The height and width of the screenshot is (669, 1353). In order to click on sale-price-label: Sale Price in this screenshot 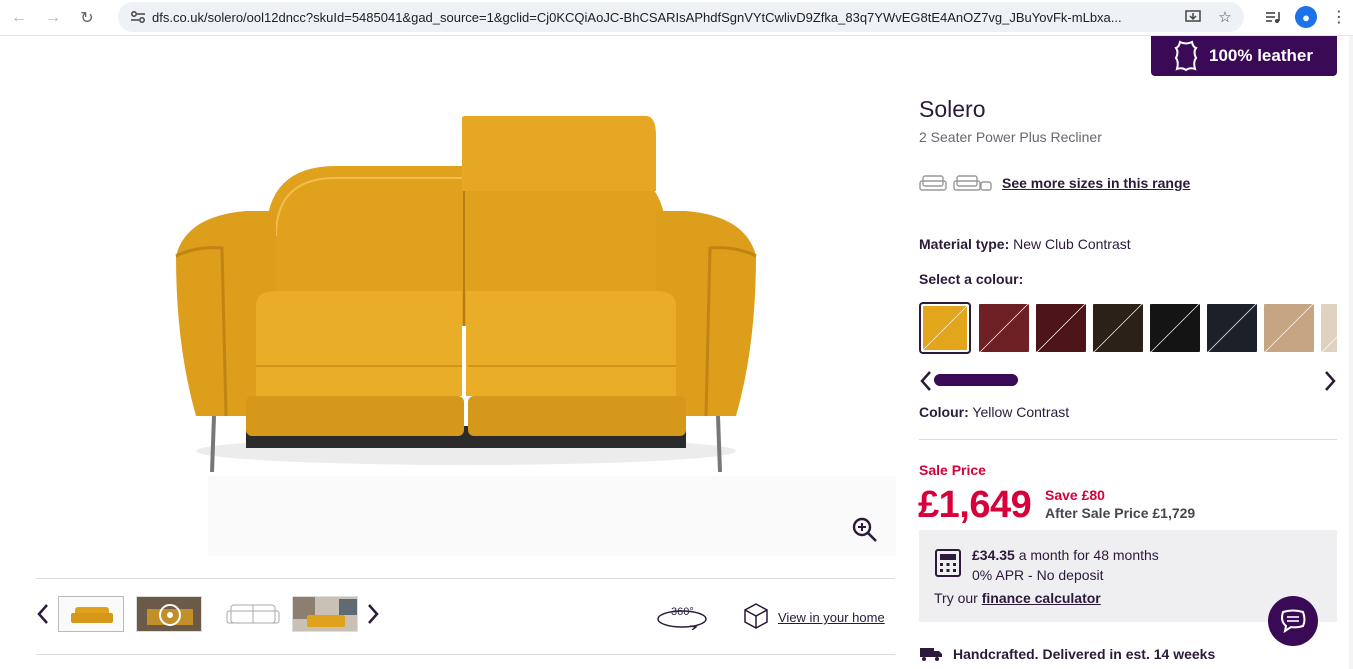, I will do `click(952, 470)`.